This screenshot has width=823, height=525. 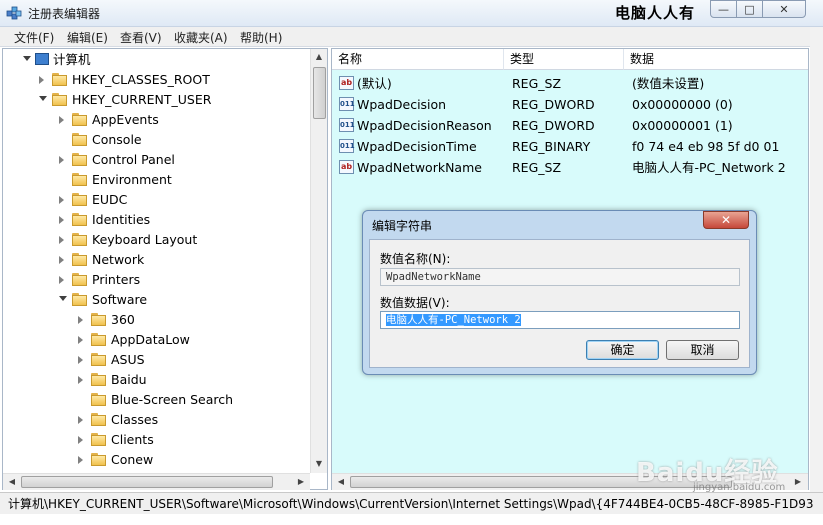 What do you see at coordinates (87, 37) in the screenshot?
I see `menu-edit: 编辑(E)` at bounding box center [87, 37].